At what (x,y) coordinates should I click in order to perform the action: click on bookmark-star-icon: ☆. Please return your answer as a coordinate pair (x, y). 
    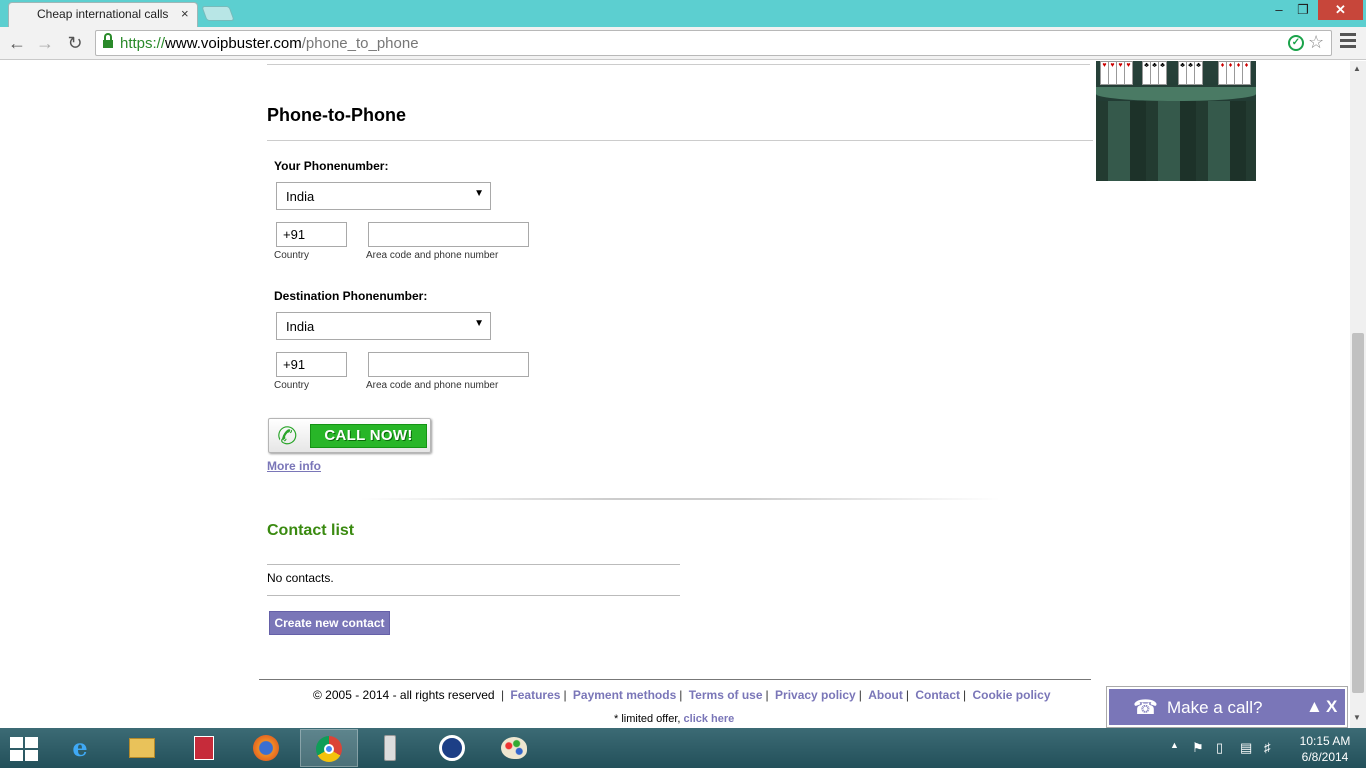
    Looking at the image, I should click on (1316, 42).